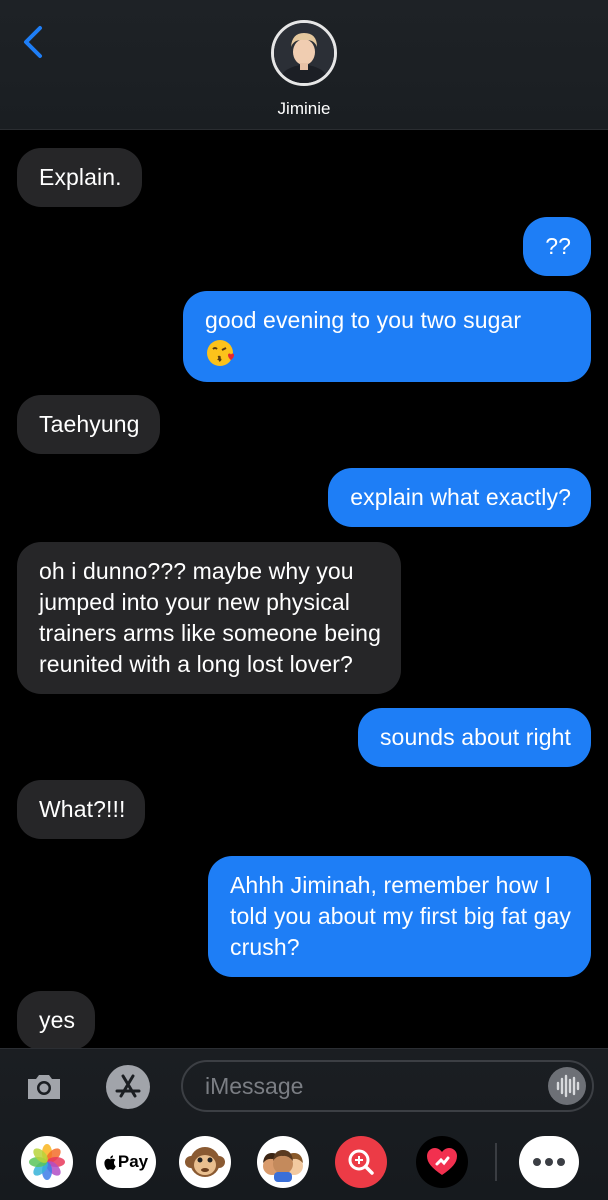  Describe the element at coordinates (370, 1086) in the screenshot. I see `message-input` at that location.